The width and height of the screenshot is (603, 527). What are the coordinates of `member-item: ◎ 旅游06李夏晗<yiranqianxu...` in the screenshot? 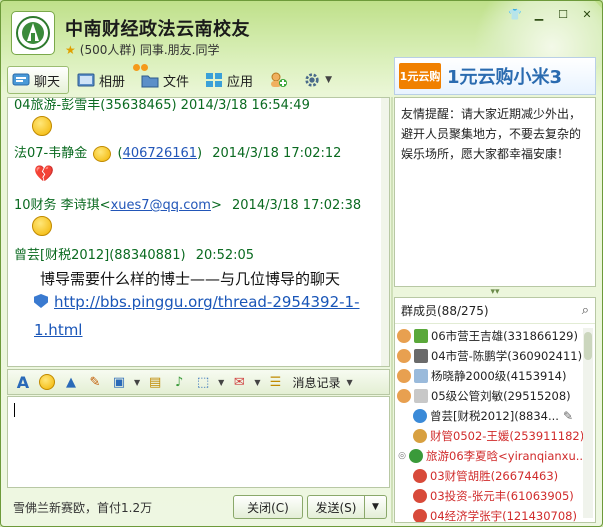 It's located at (492, 456).